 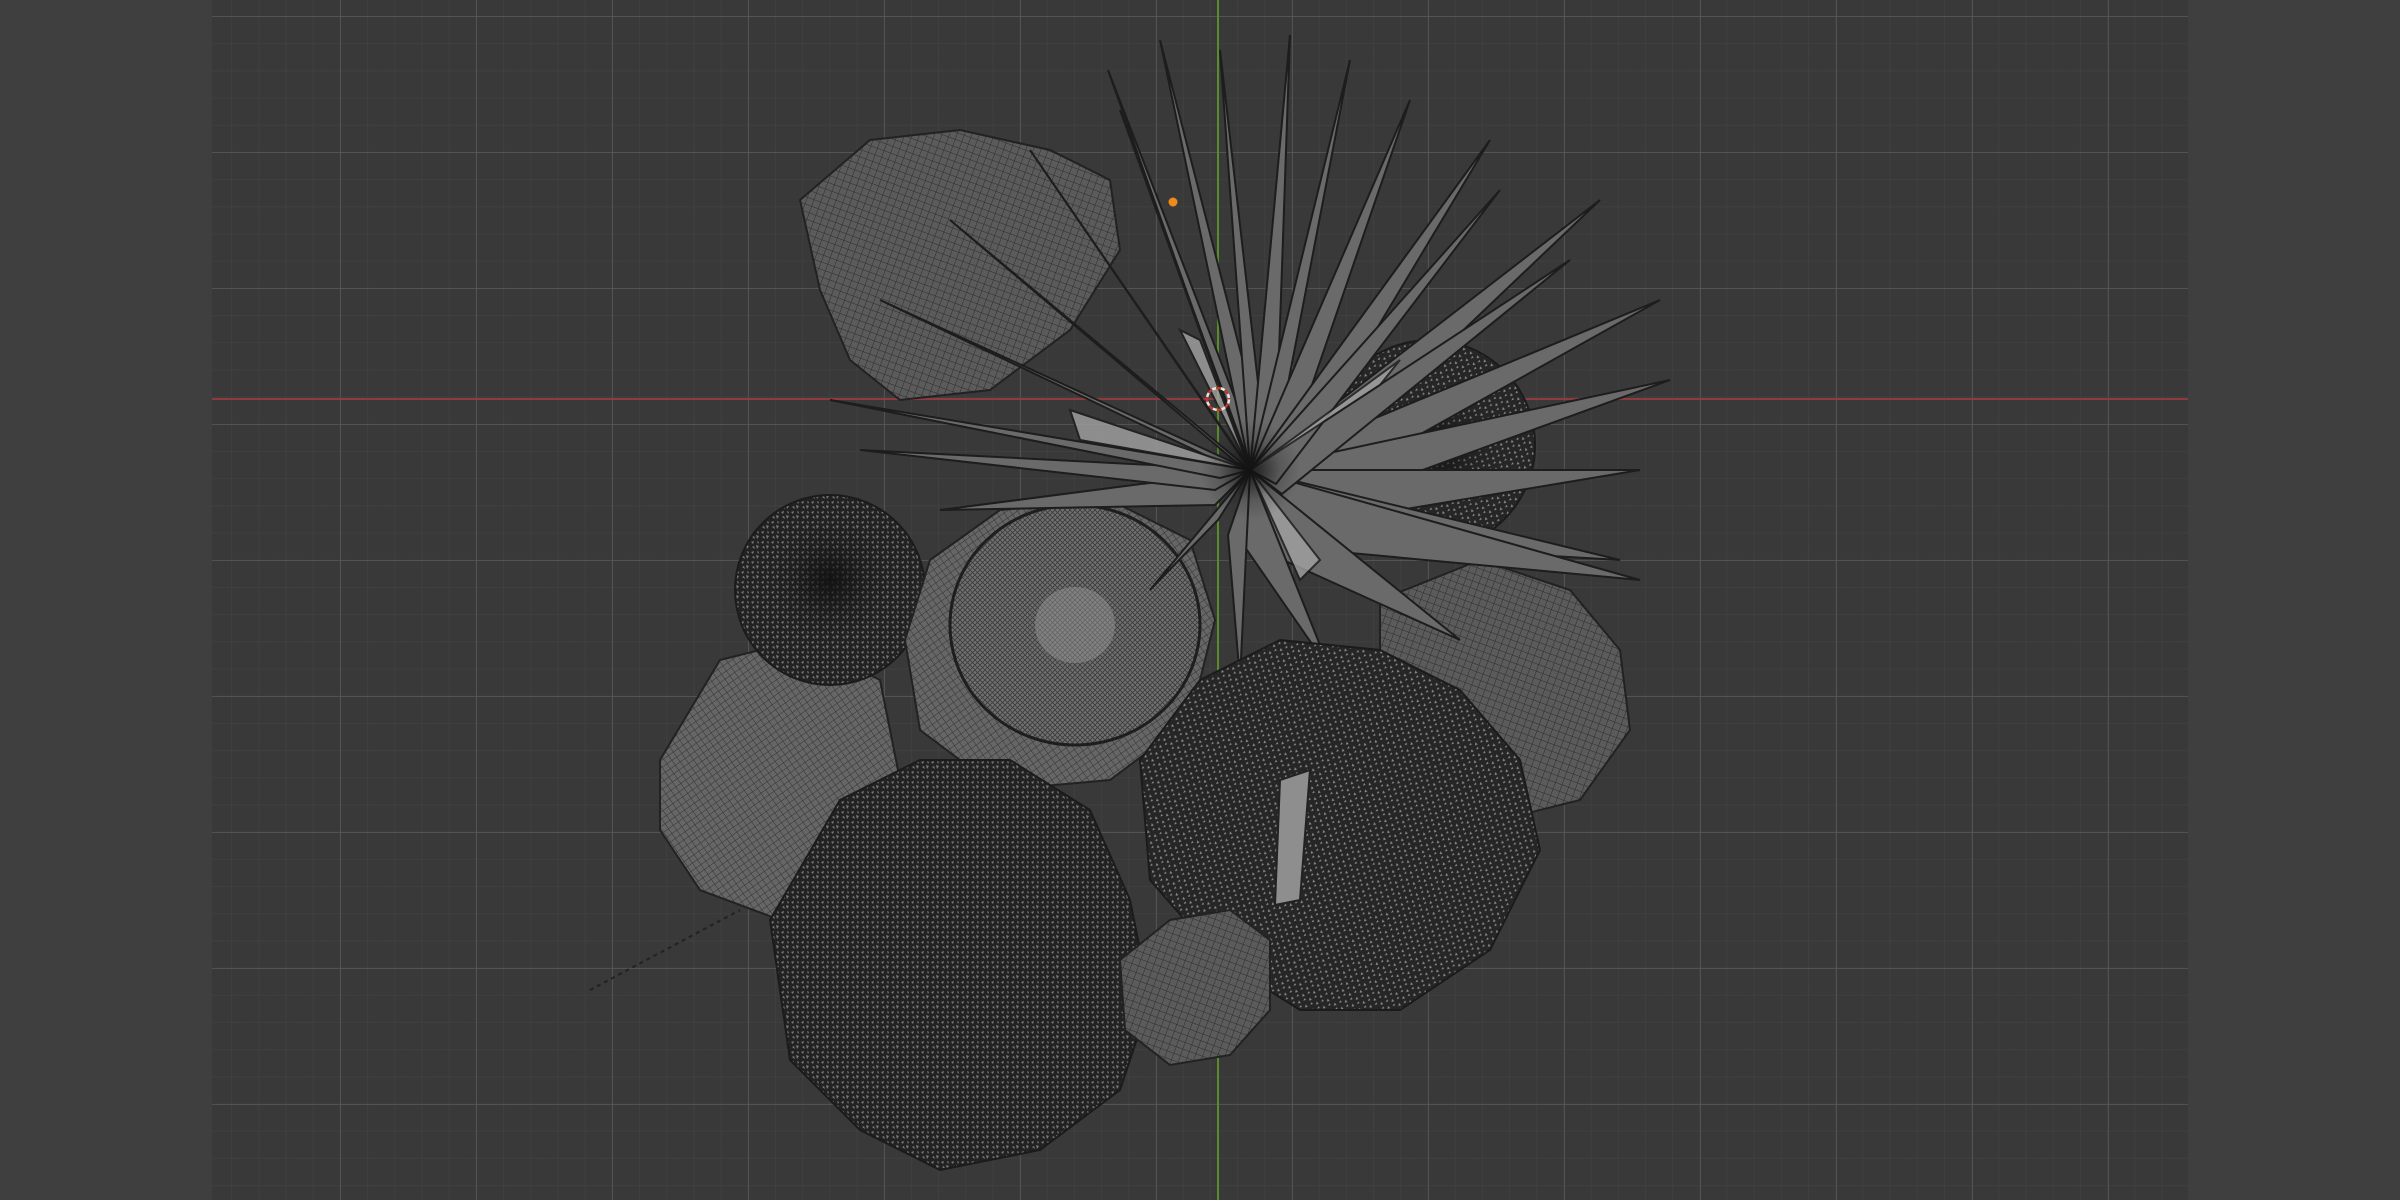 I want to click on rock-small-bottom, so click(x=1194, y=987).